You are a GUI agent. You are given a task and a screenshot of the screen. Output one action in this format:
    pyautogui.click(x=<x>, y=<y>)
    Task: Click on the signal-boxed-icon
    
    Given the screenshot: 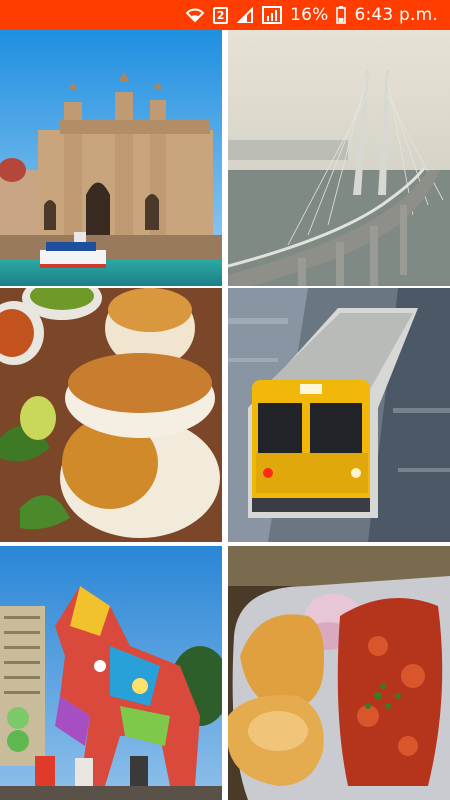 What is the action you would take?
    pyautogui.click(x=272, y=15)
    